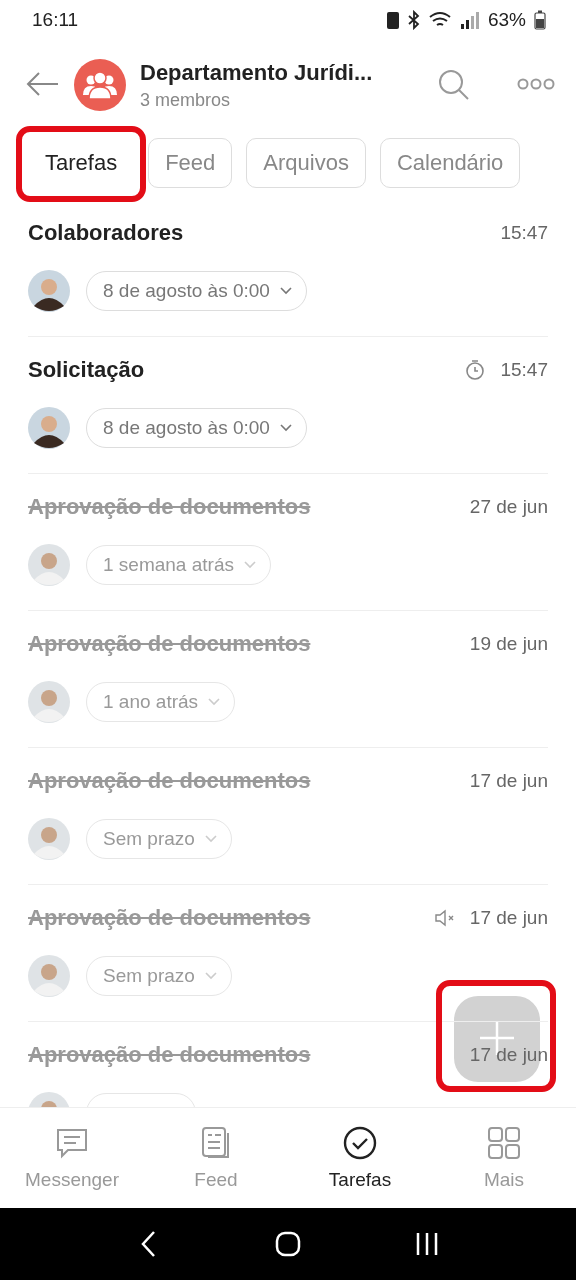  What do you see at coordinates (504, 1143) in the screenshot?
I see `grid-icon` at bounding box center [504, 1143].